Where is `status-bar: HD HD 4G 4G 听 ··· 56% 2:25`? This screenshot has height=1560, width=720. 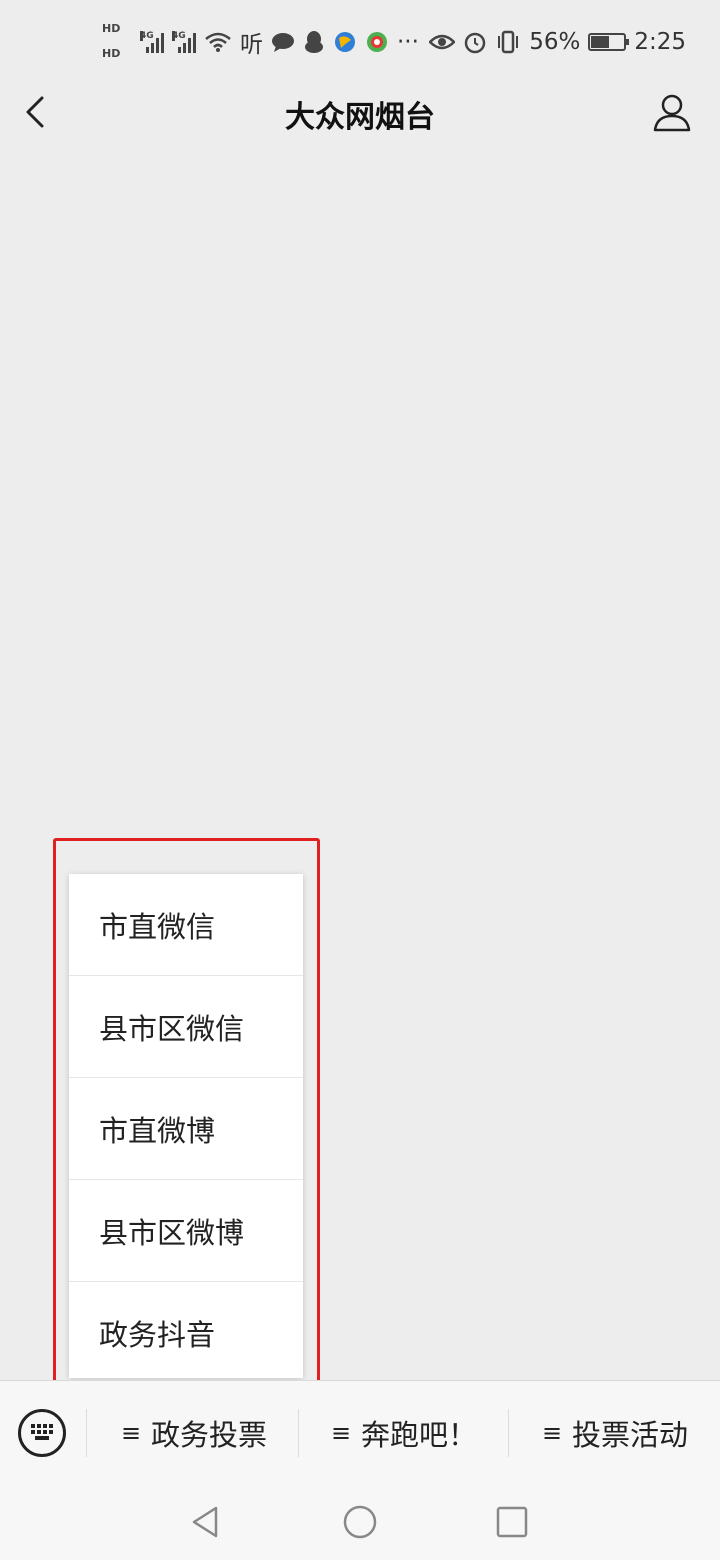
status-bar: HD HD 4G 4G 听 ··· 56% 2:25 is located at coordinates (360, 42).